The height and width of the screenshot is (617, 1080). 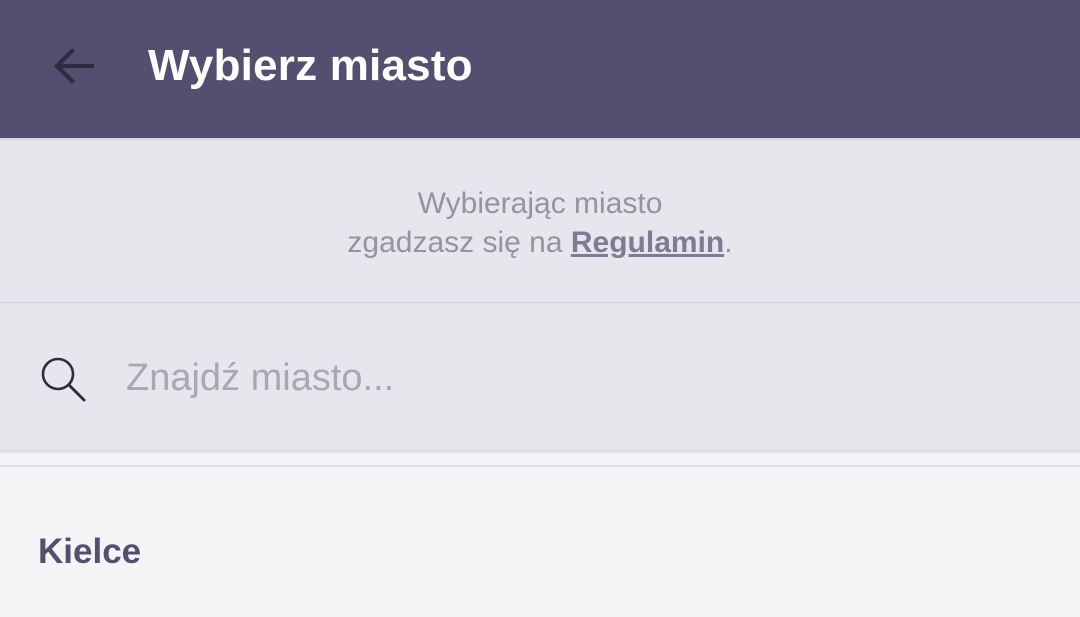 What do you see at coordinates (647, 242) in the screenshot?
I see `terms-link: Regulamin` at bounding box center [647, 242].